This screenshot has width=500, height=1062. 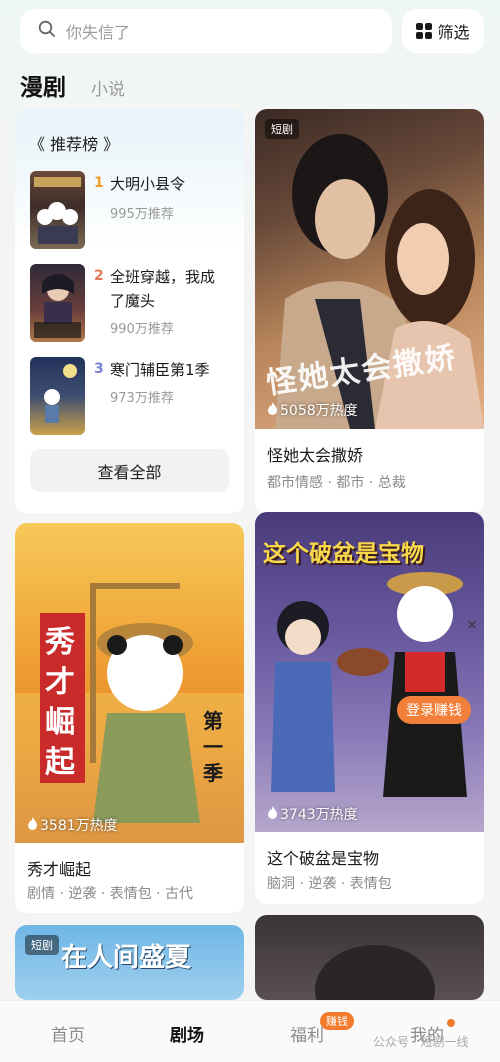 I want to click on nav-home: 首页, so click(x=68, y=1033).